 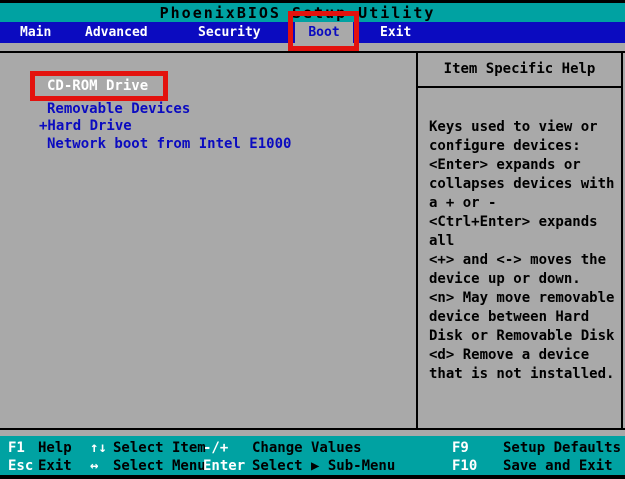 What do you see at coordinates (522, 184) in the screenshot?
I see `help-line: collapses devices with` at bounding box center [522, 184].